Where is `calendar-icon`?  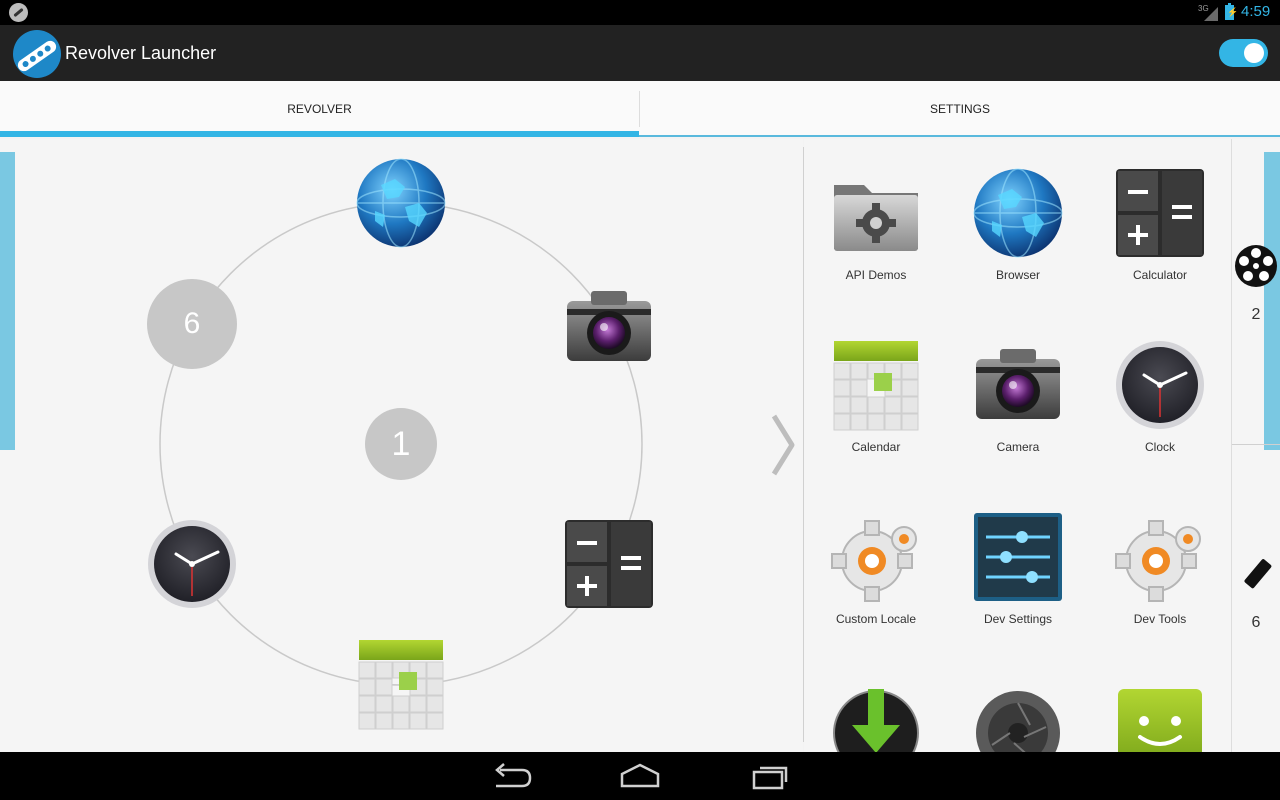 calendar-icon is located at coordinates (876, 385).